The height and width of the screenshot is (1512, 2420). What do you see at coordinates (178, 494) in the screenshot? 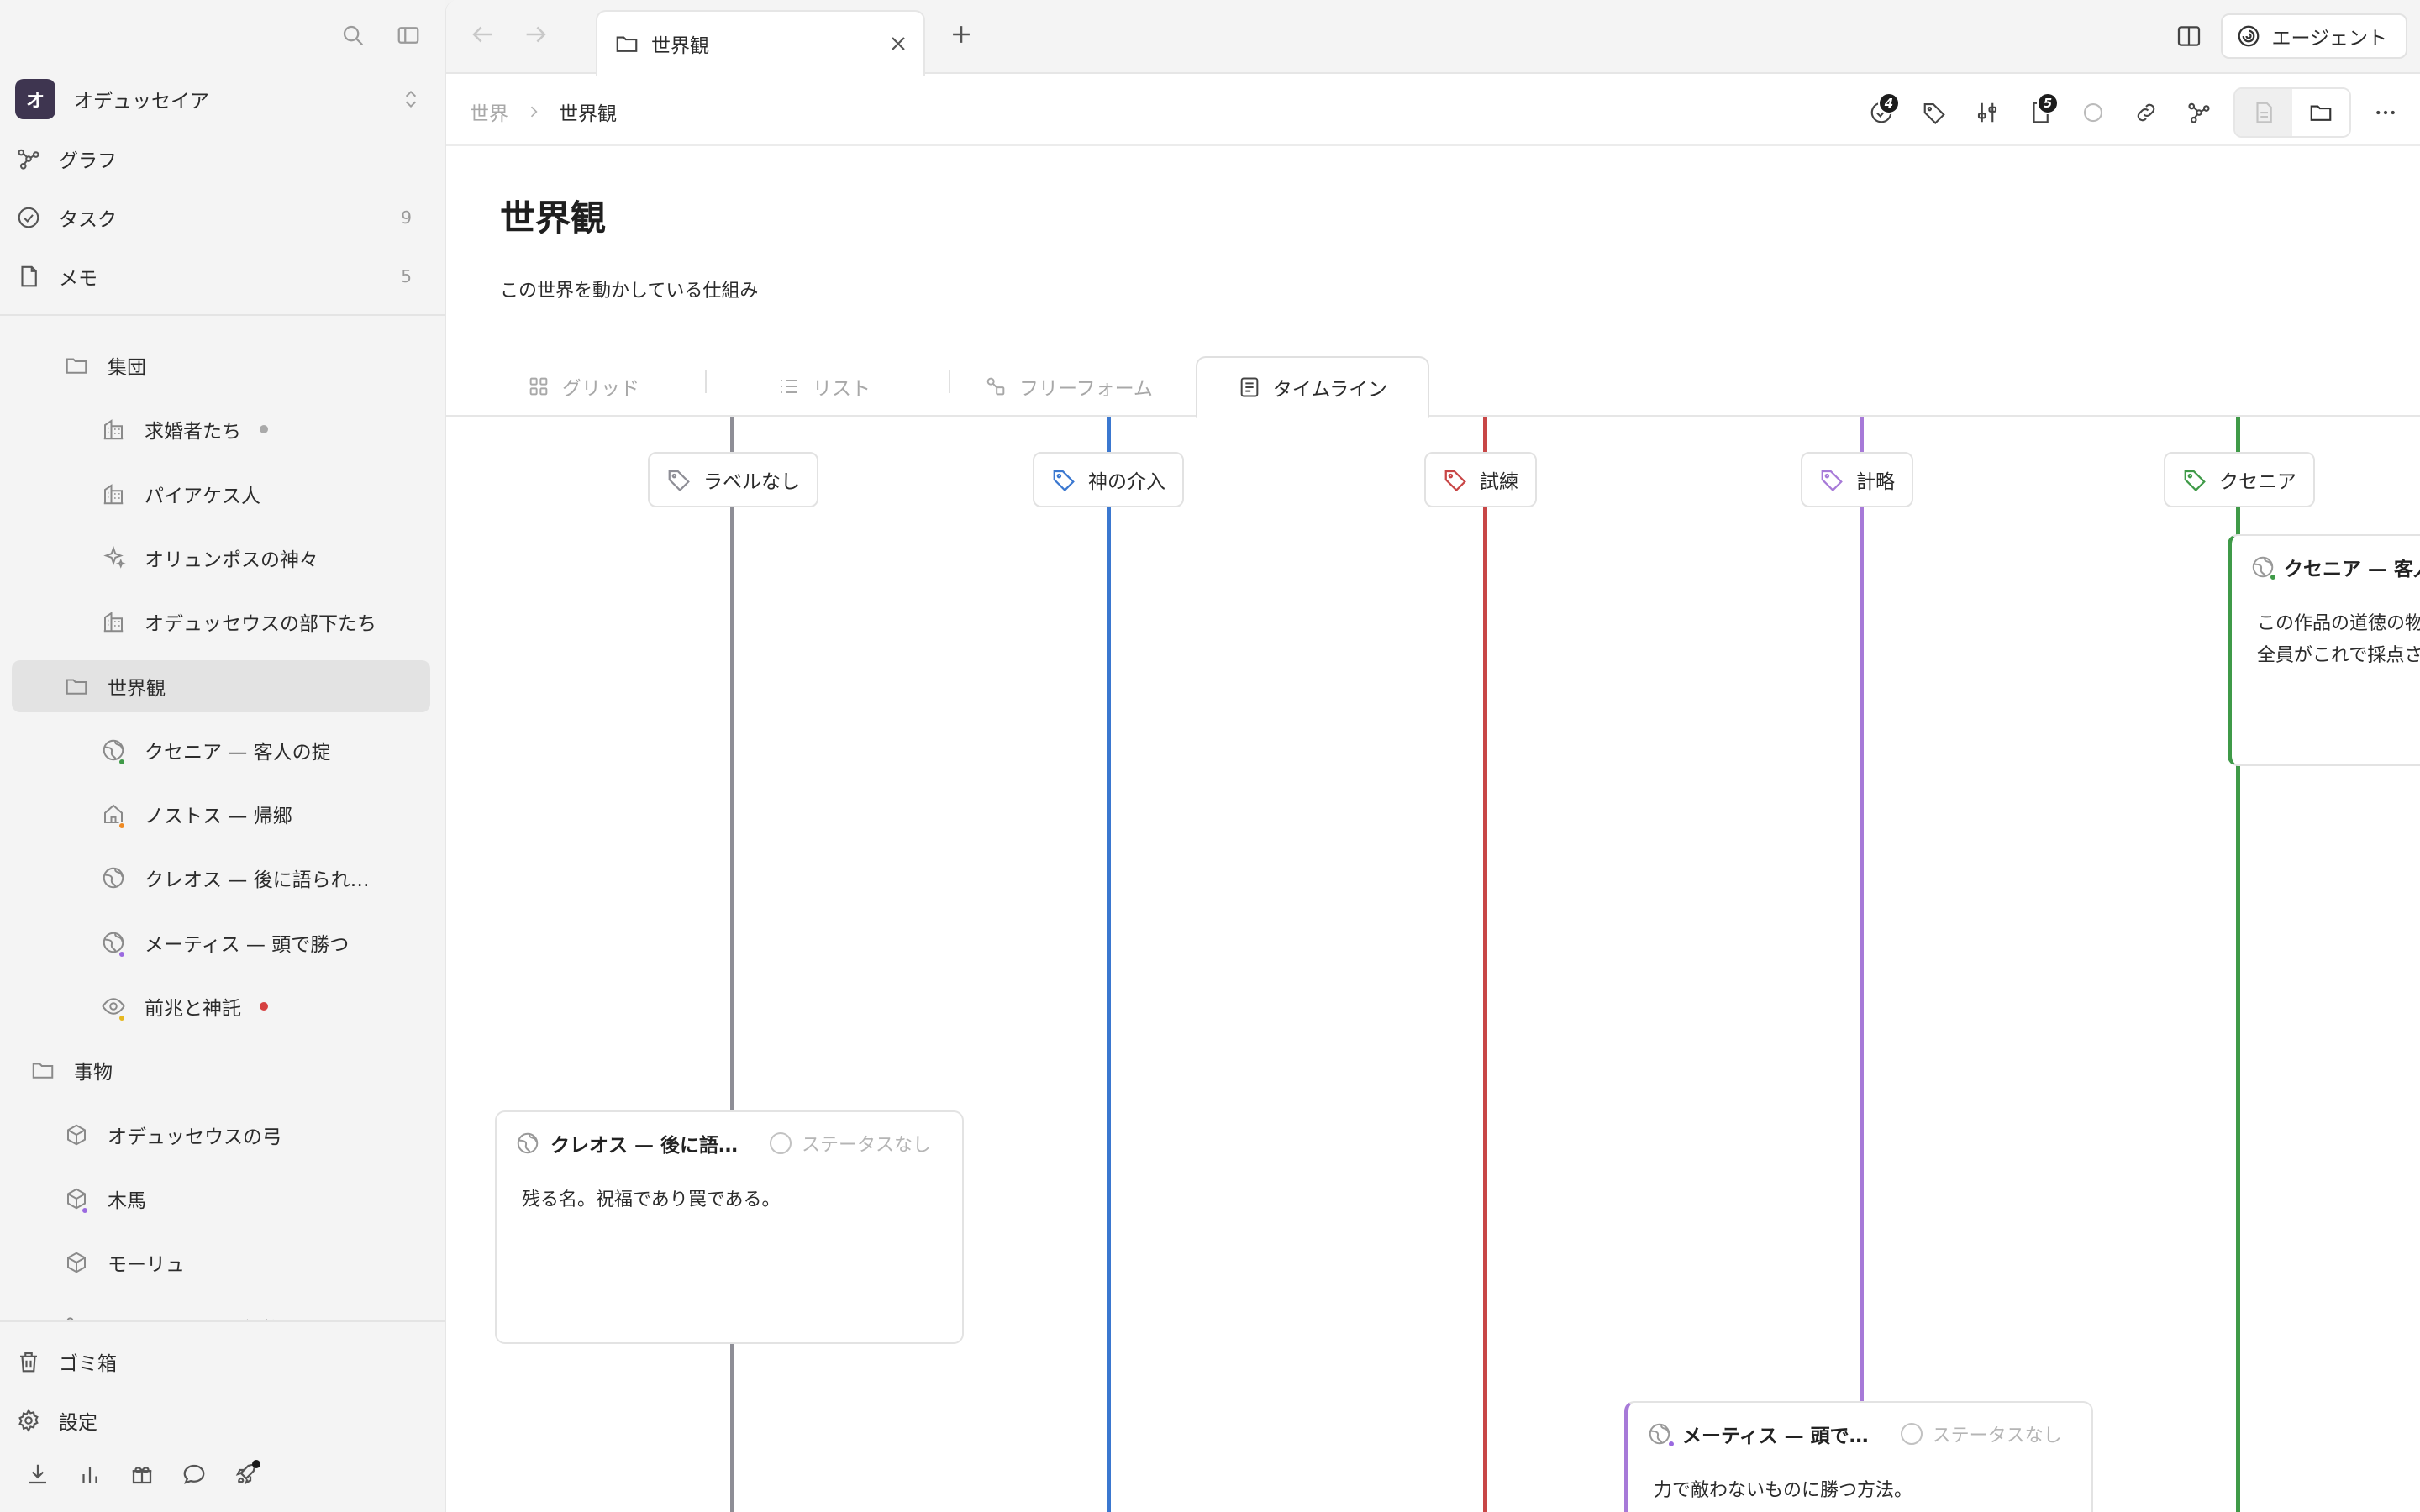
I see `tree-item: パイアケス人` at bounding box center [178, 494].